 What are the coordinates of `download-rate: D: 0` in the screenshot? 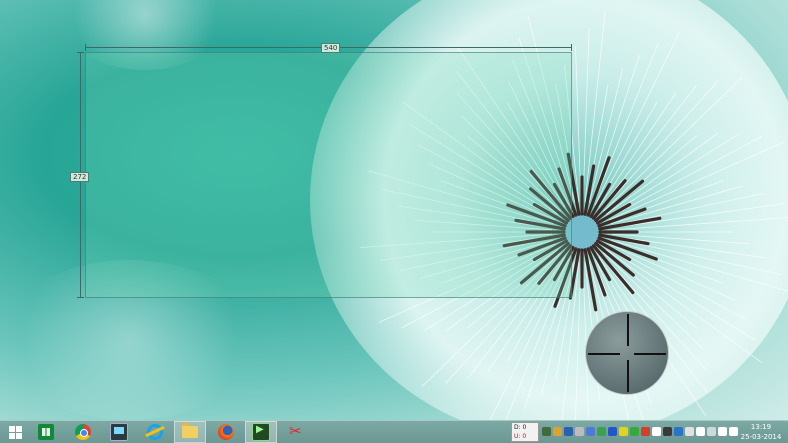 It's located at (520, 427).